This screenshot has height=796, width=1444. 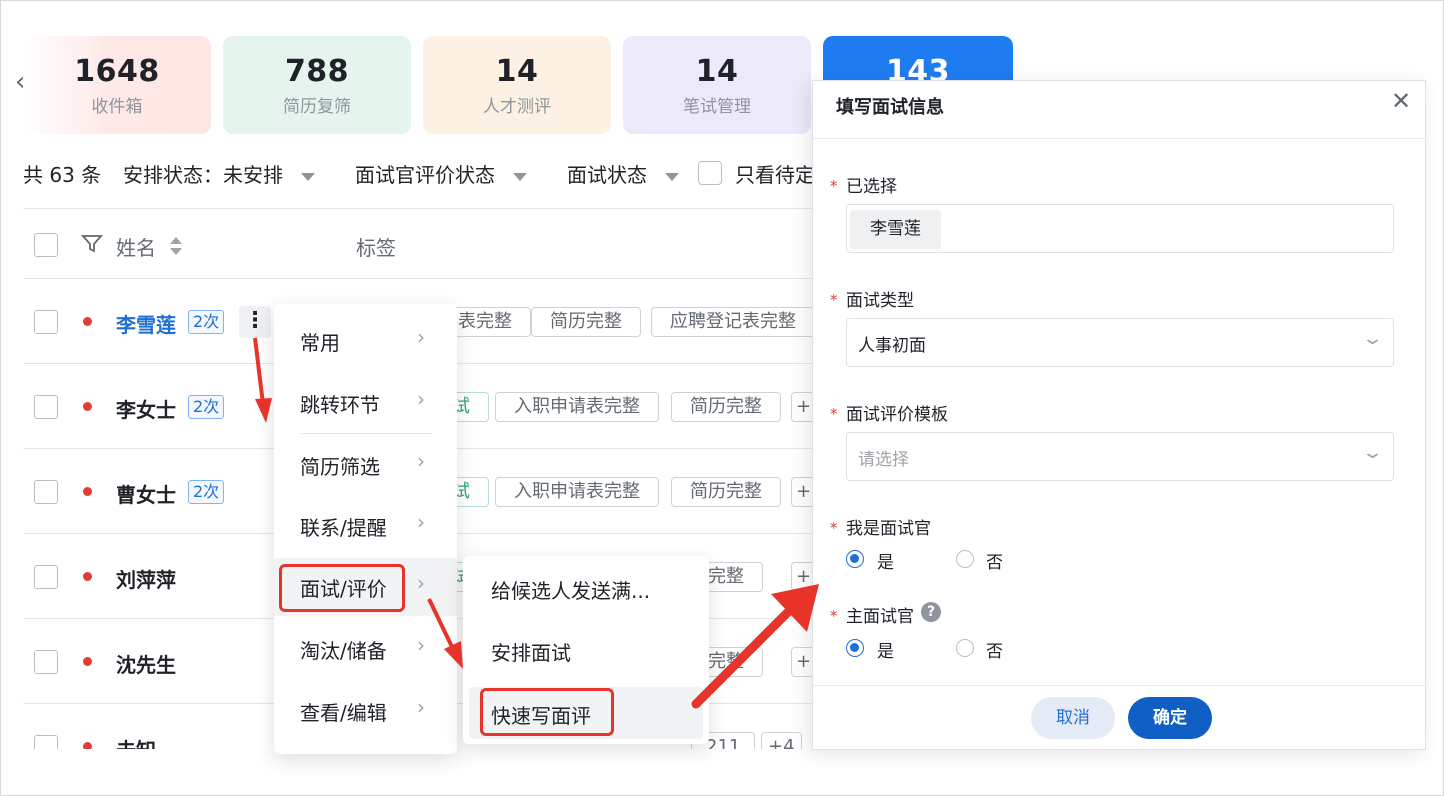 What do you see at coordinates (406, 772) in the screenshot?
I see `bottom-mask` at bounding box center [406, 772].